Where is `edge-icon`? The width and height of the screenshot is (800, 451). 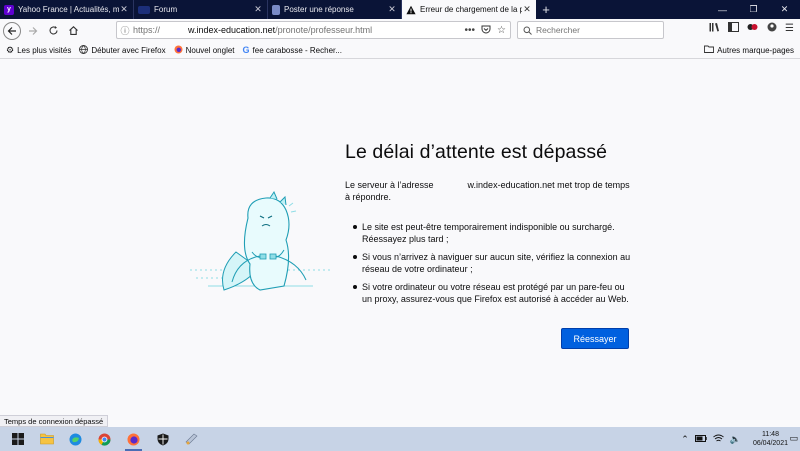 edge-icon is located at coordinates (75, 439).